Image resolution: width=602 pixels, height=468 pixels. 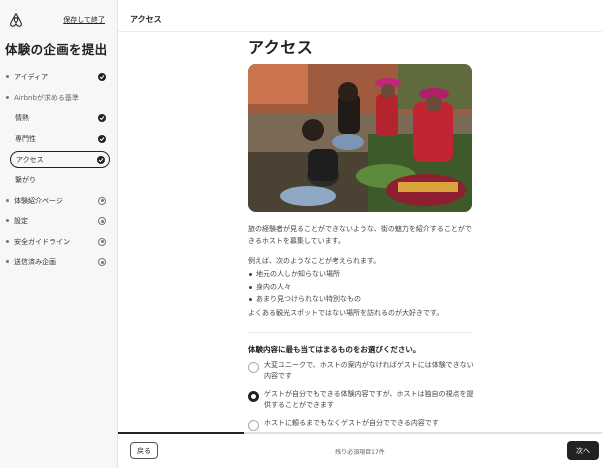 I want to click on page-title: アクセス, so click(x=281, y=47).